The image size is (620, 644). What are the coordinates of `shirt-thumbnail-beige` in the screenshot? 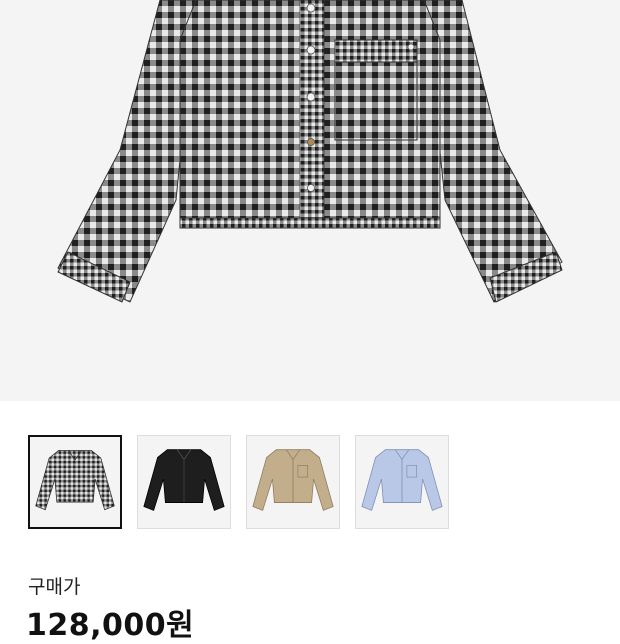 It's located at (293, 480).